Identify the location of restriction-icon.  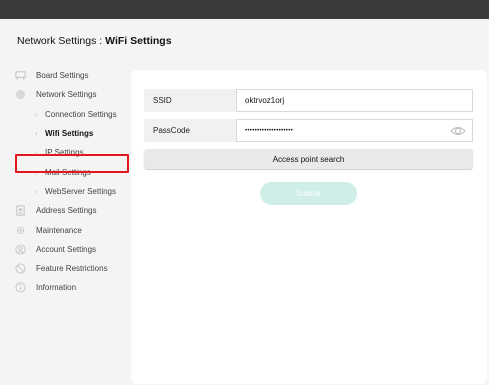
(20, 268).